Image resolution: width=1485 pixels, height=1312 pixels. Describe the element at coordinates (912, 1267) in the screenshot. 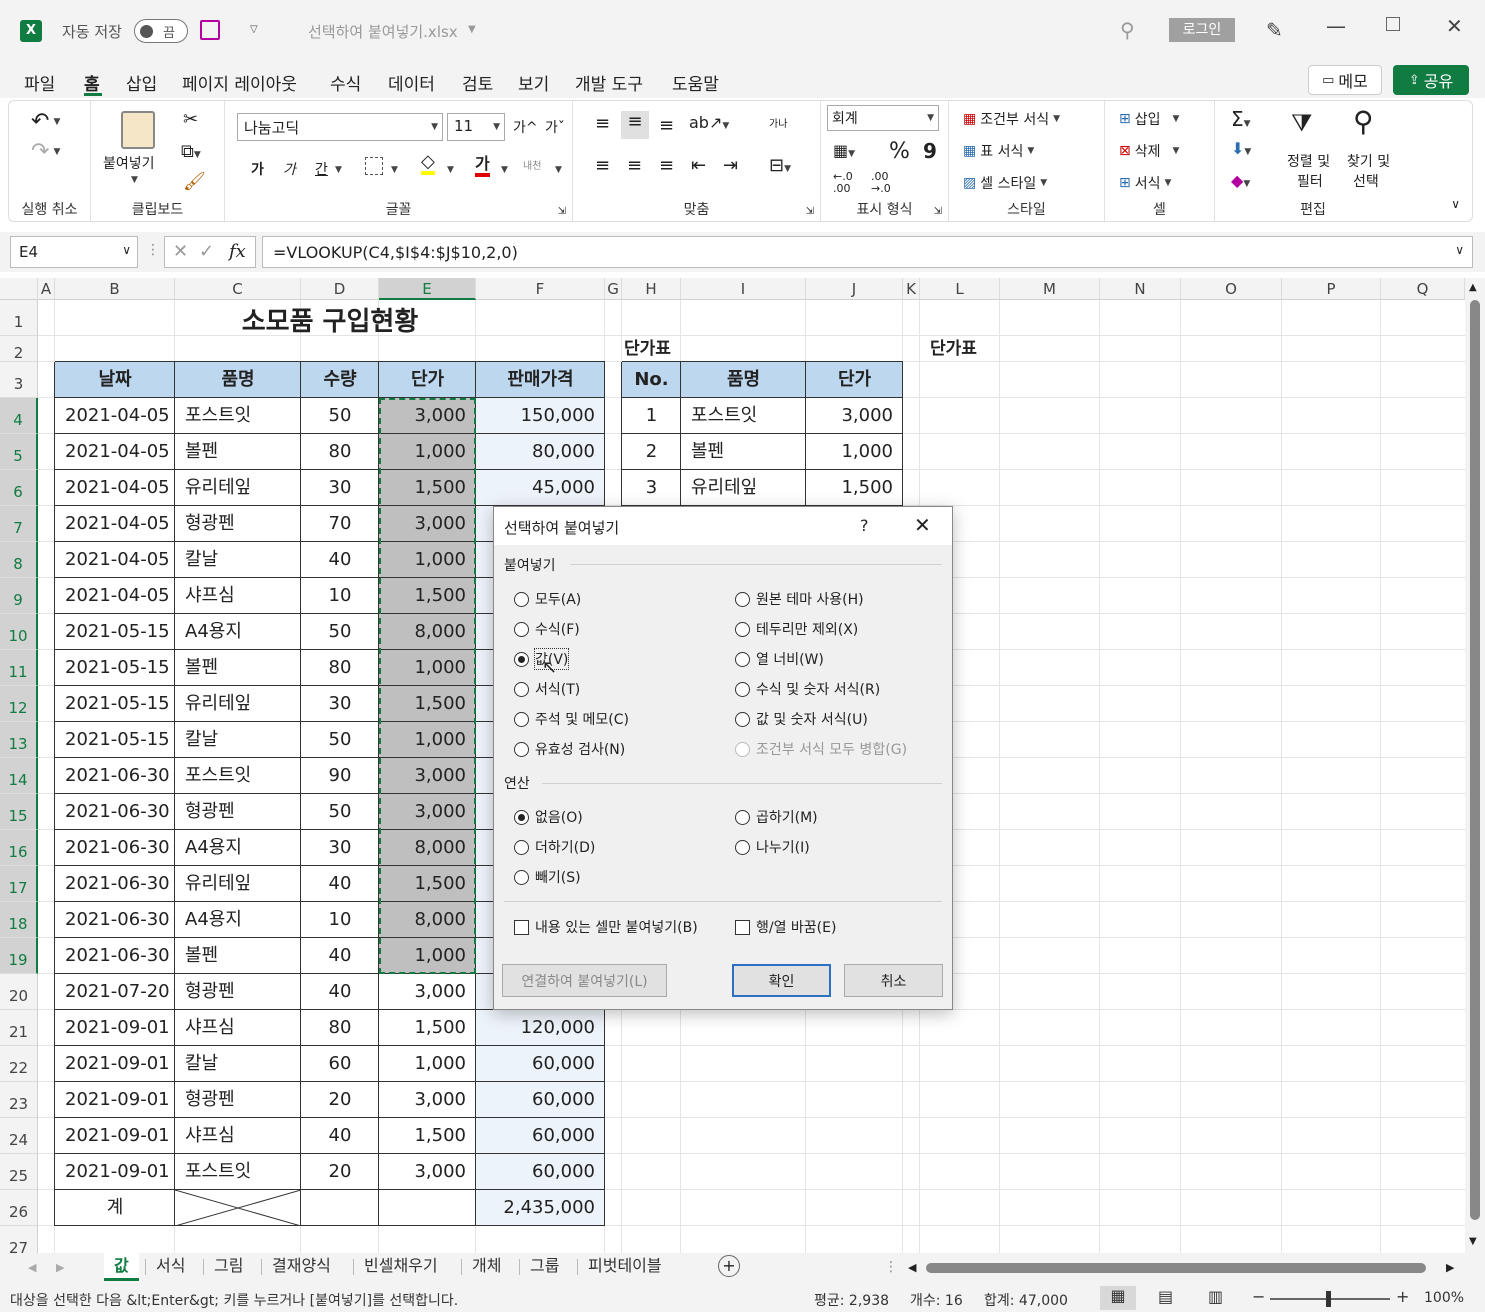

I see `hscroll-left-icon: ◀` at that location.